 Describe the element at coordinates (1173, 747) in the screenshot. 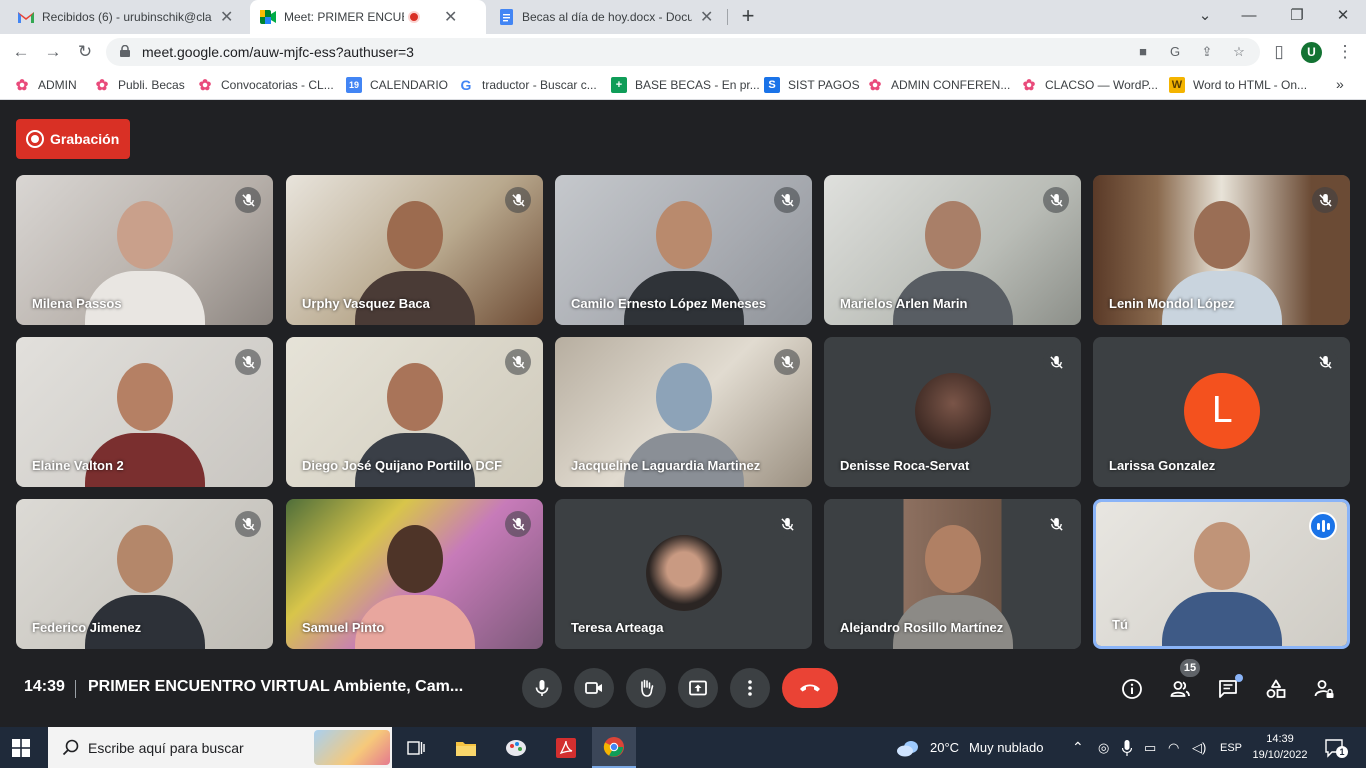

I see `wifi-icon: ◠` at that location.